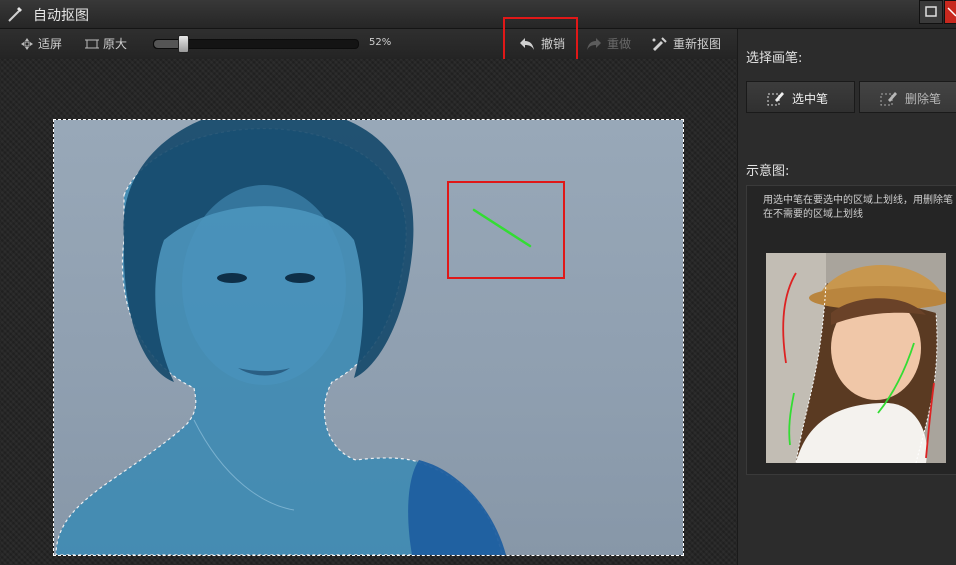 The height and width of the screenshot is (565, 956). Describe the element at coordinates (368, 44) in the screenshot. I see `toolbar: 适屏 原大 52% 撤销 重做 重新抠图` at that location.